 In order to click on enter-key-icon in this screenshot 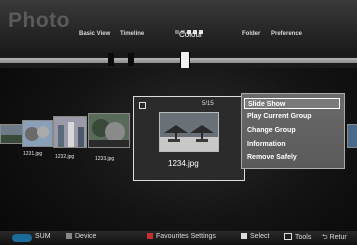, I will do `click(244, 236)`.